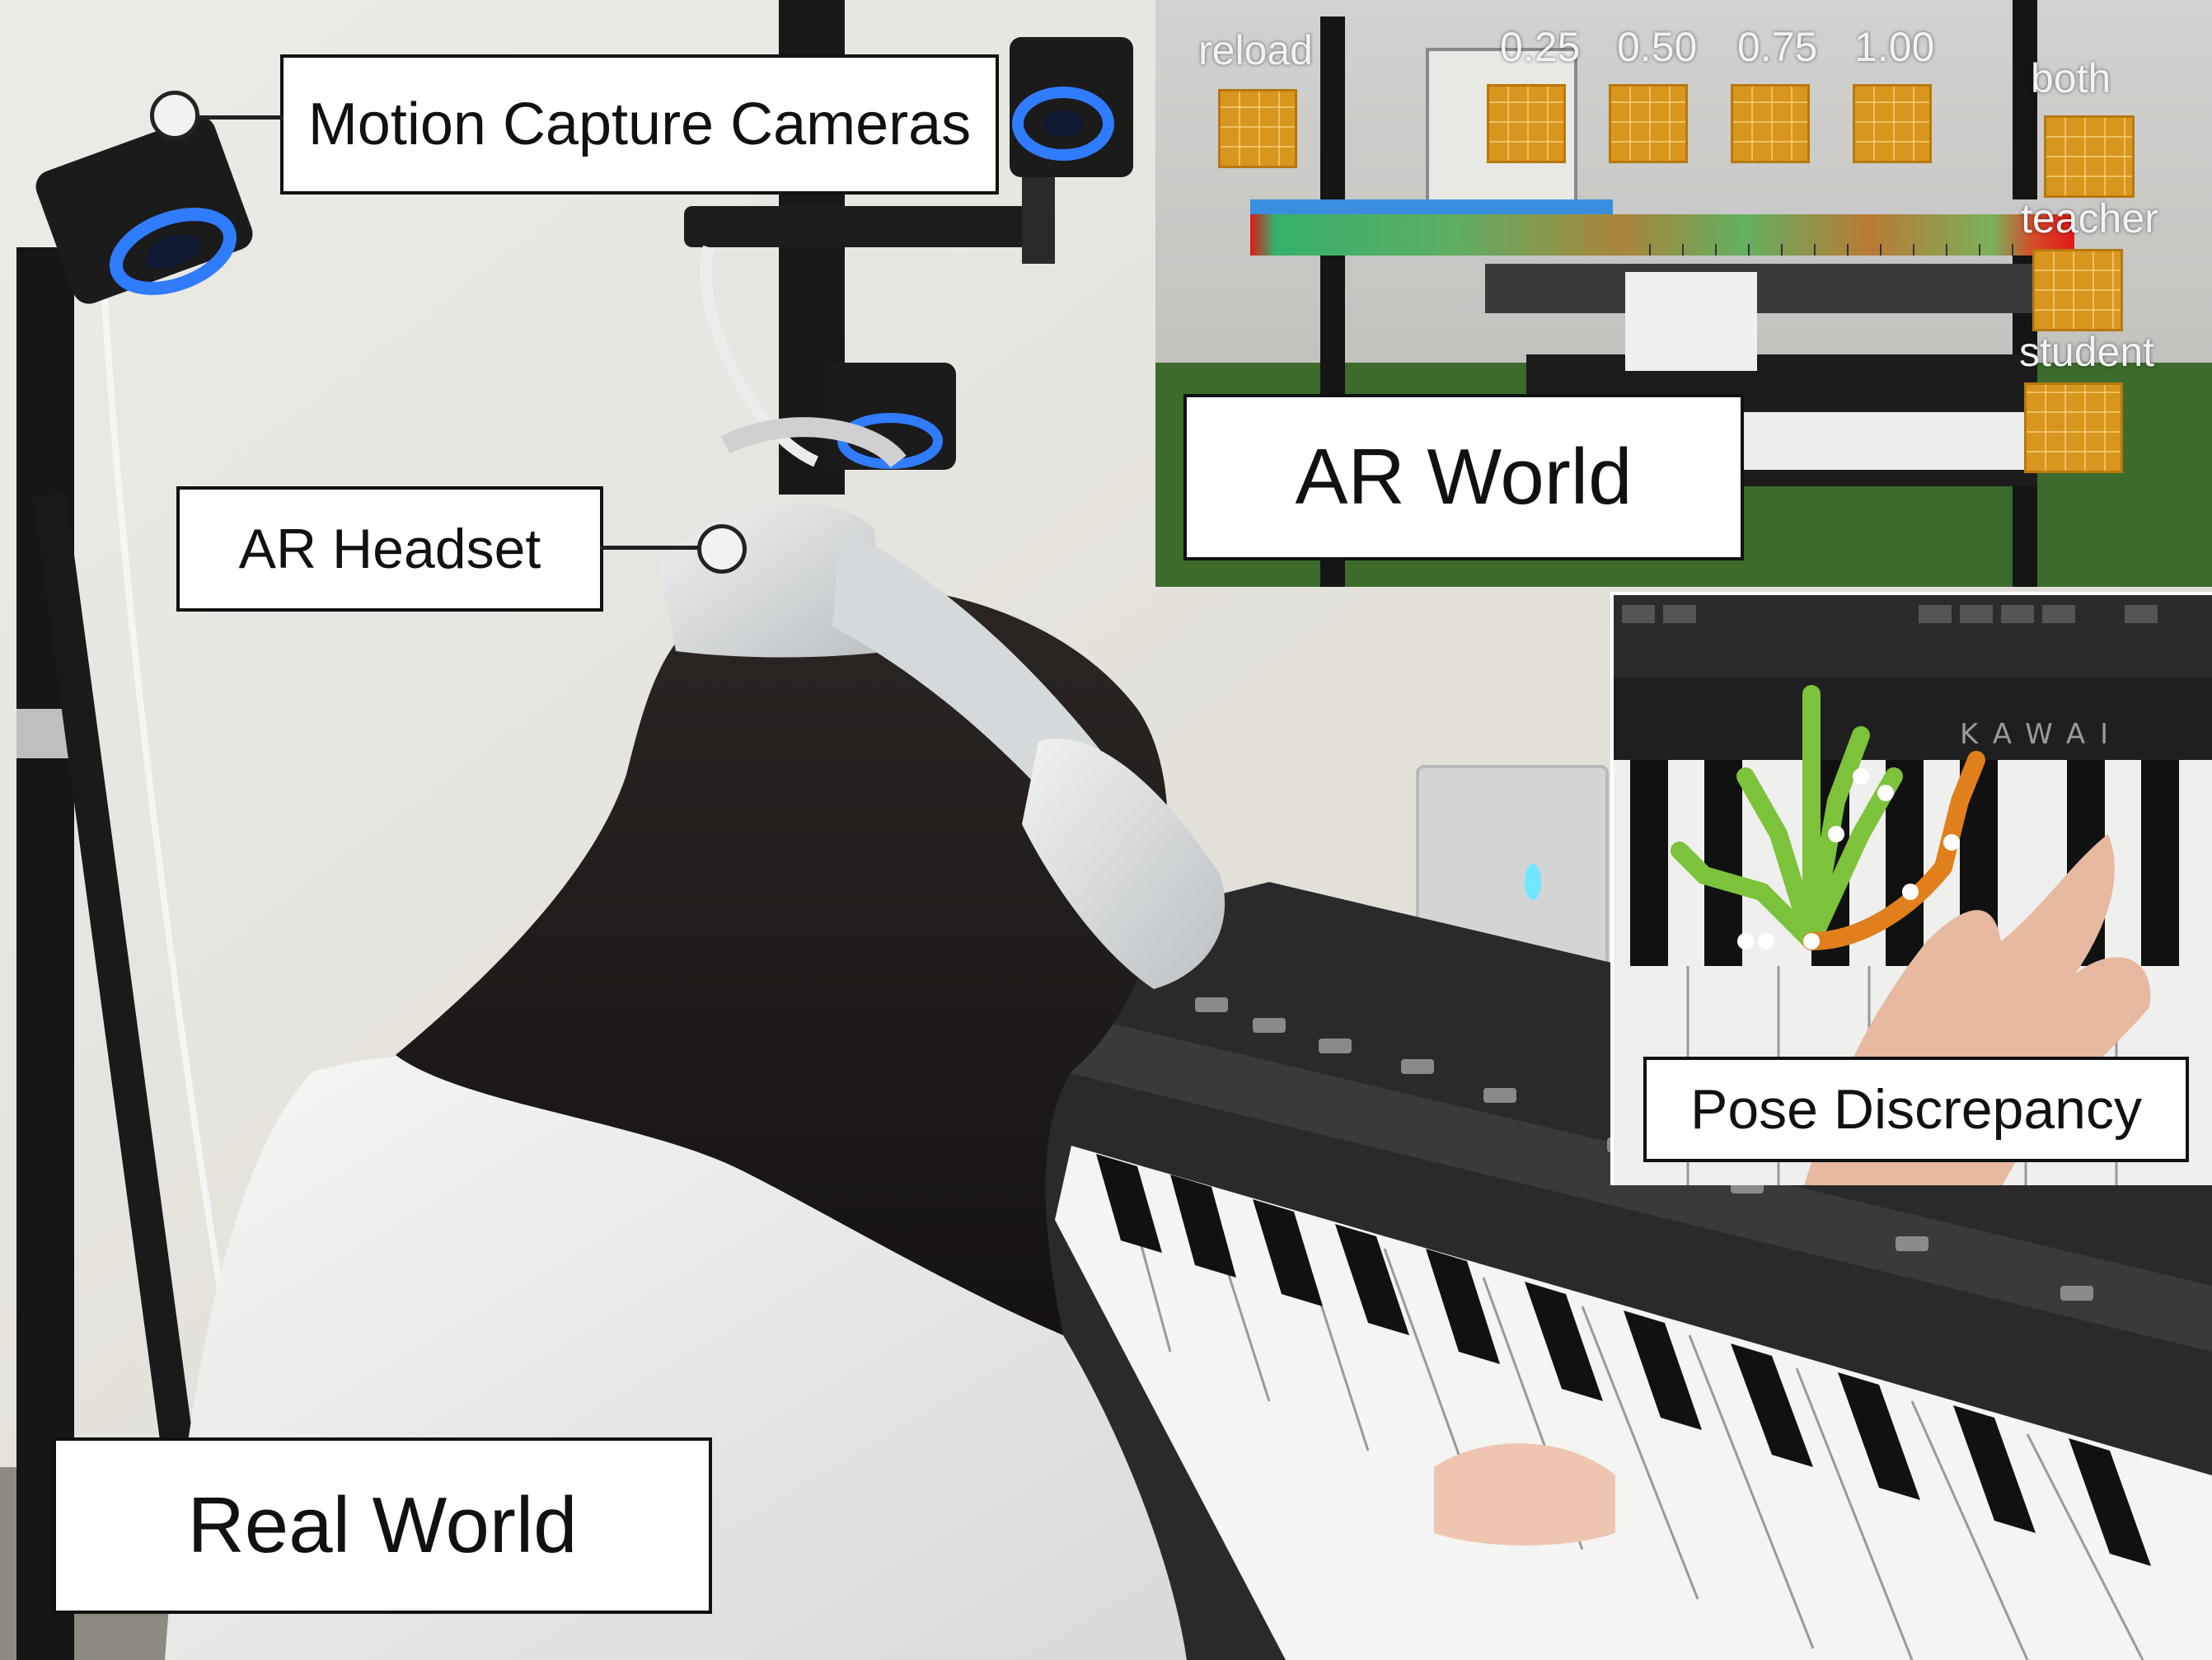 The height and width of the screenshot is (1660, 2212). I want to click on ar-world-label: AR World, so click(1463, 477).